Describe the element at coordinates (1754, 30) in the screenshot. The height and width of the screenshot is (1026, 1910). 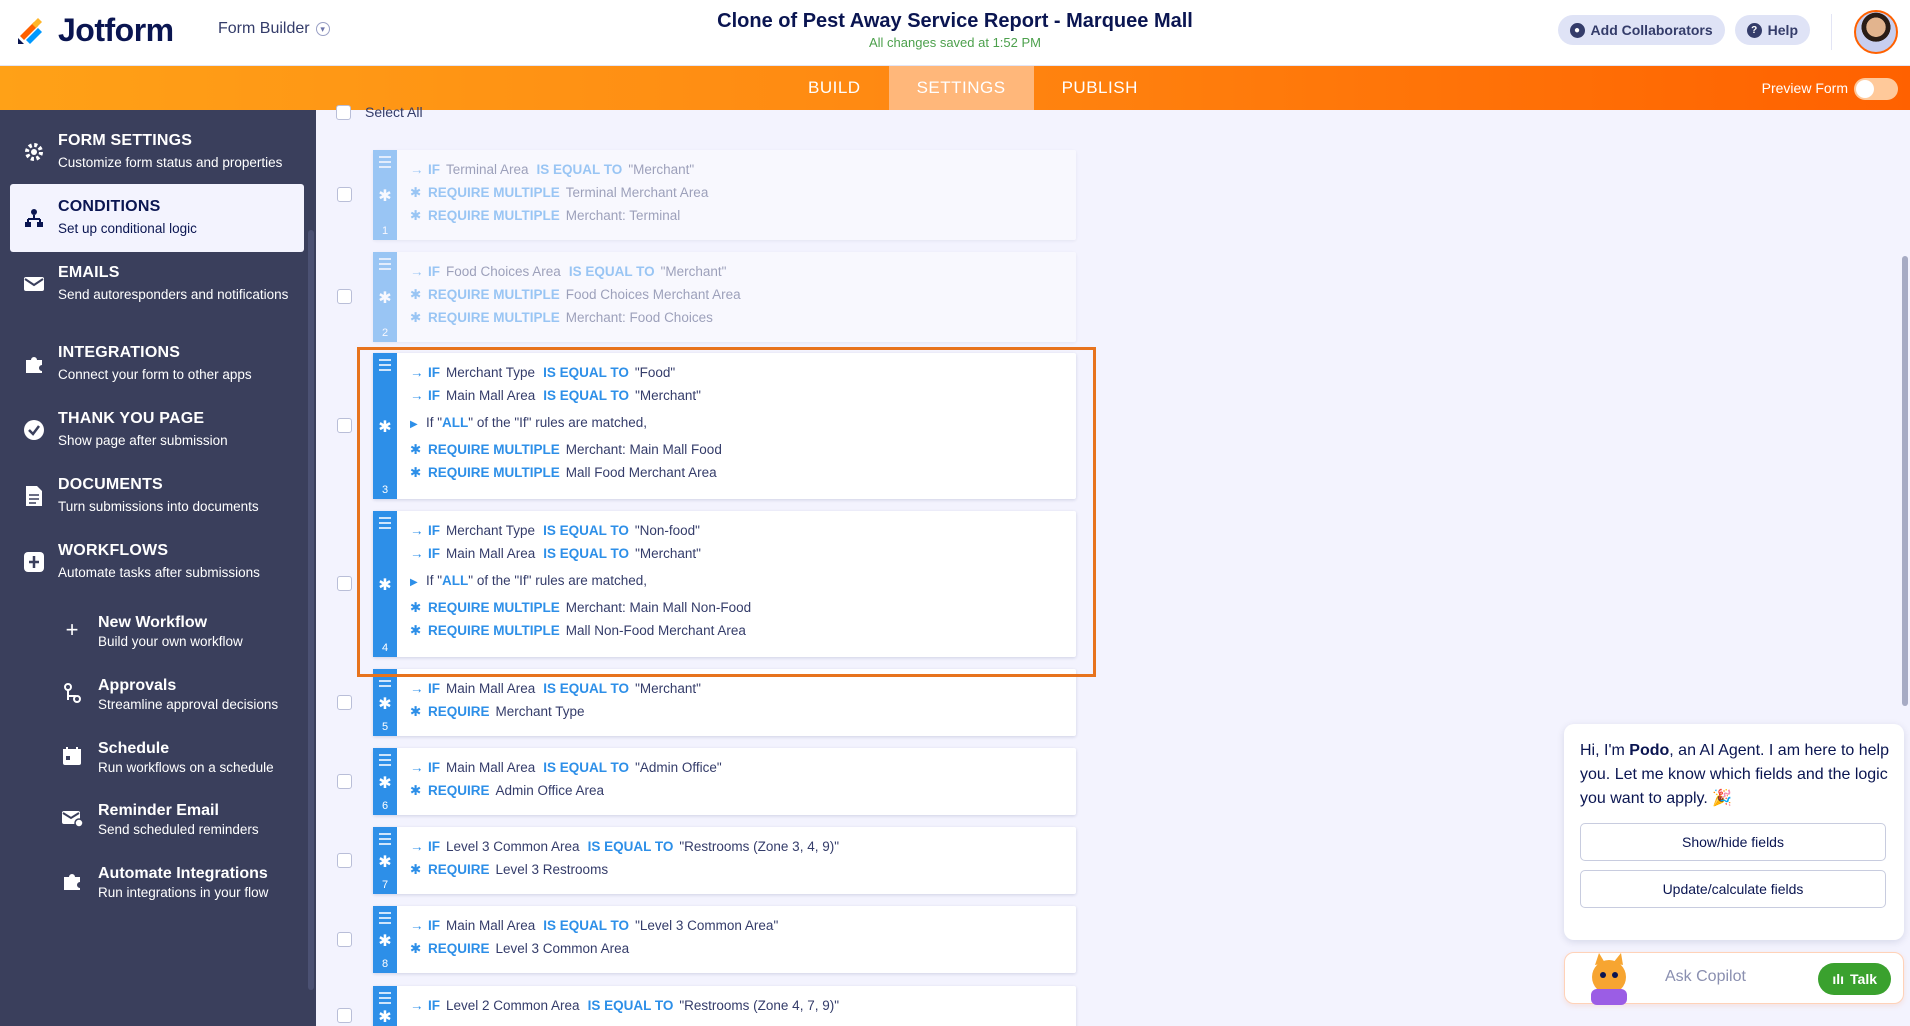
I see `question-icon: ?` at that location.